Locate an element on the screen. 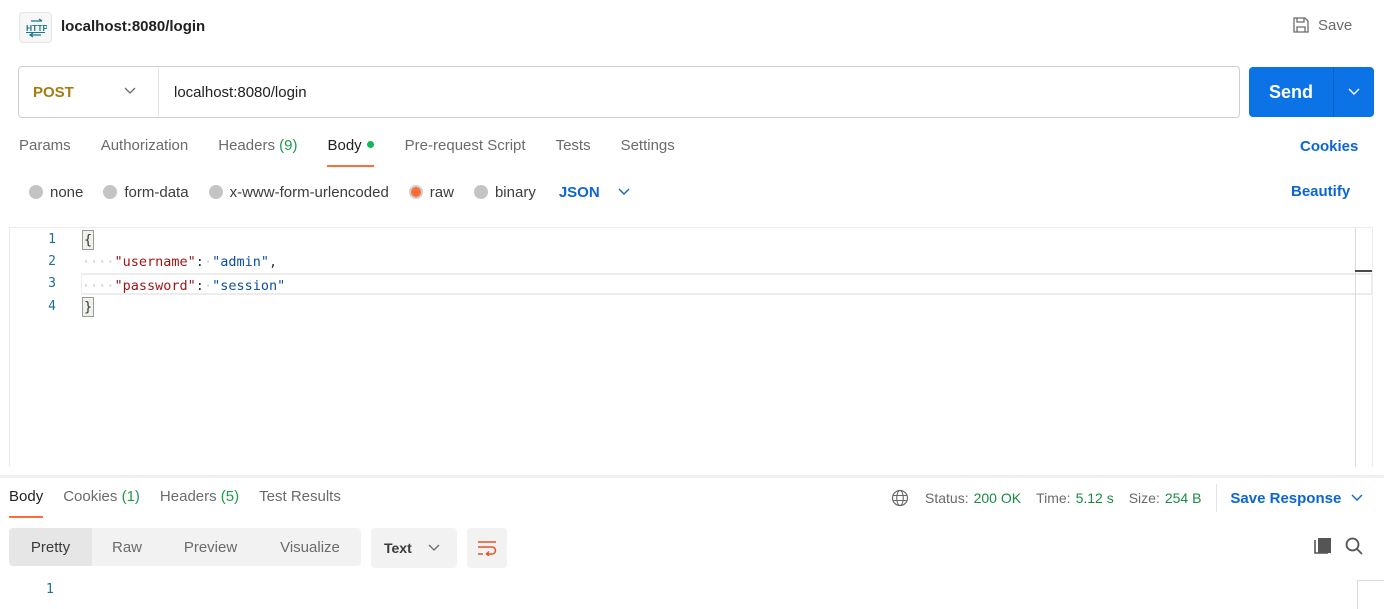  json-value: "admin" is located at coordinates (240, 262).